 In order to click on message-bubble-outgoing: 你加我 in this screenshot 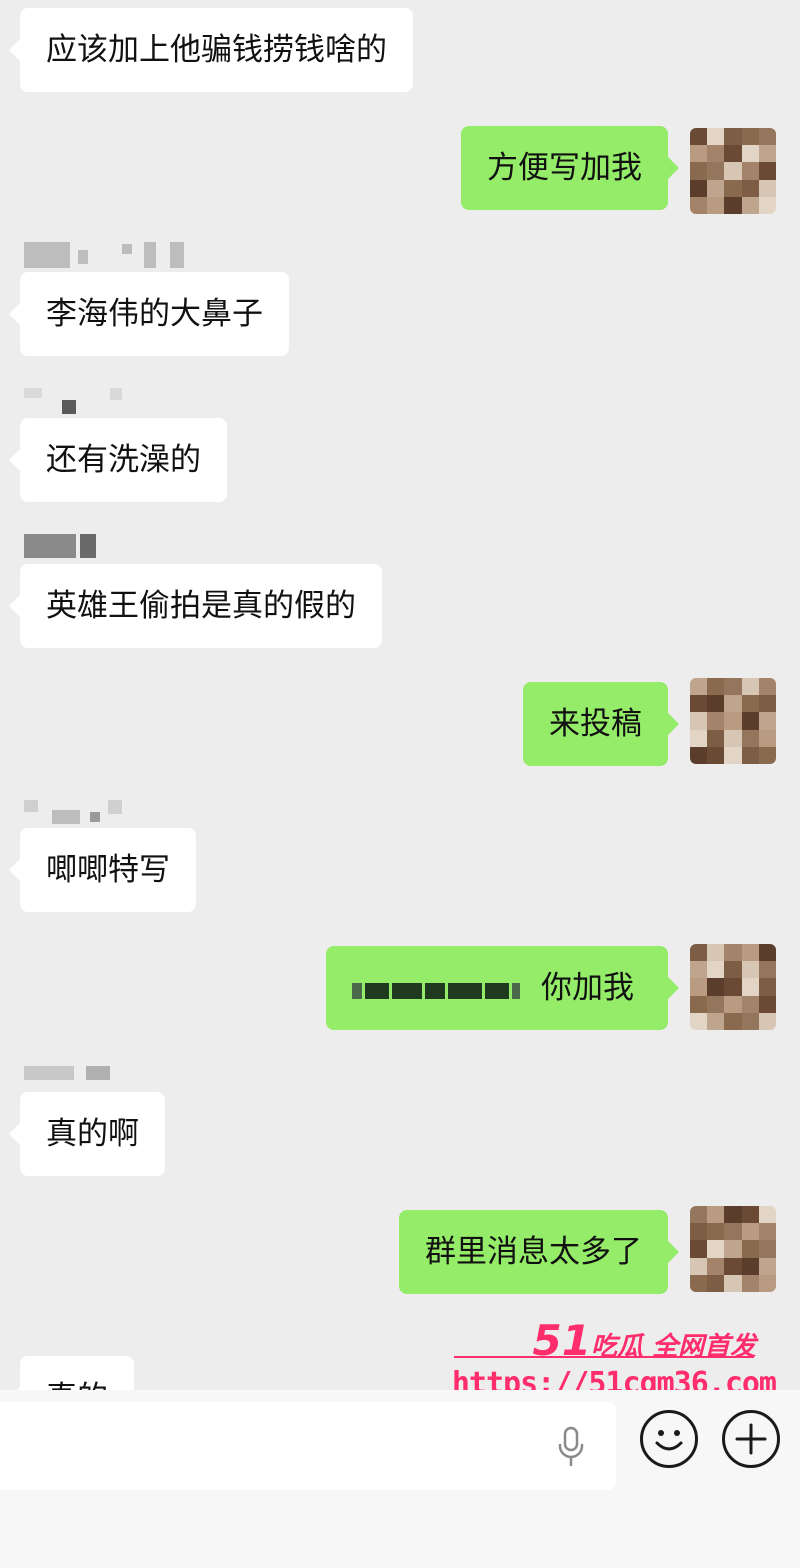, I will do `click(502, 989)`.